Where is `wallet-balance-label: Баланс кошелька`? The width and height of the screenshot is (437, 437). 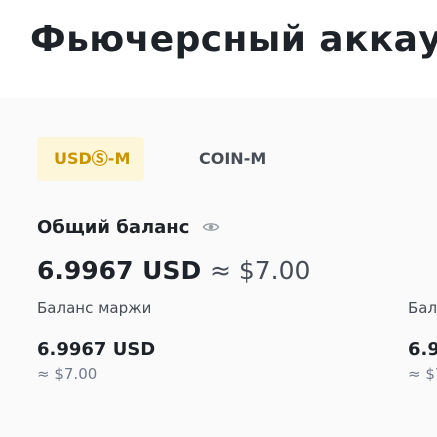
wallet-balance-label: Баланс кошелька is located at coordinates (422, 308).